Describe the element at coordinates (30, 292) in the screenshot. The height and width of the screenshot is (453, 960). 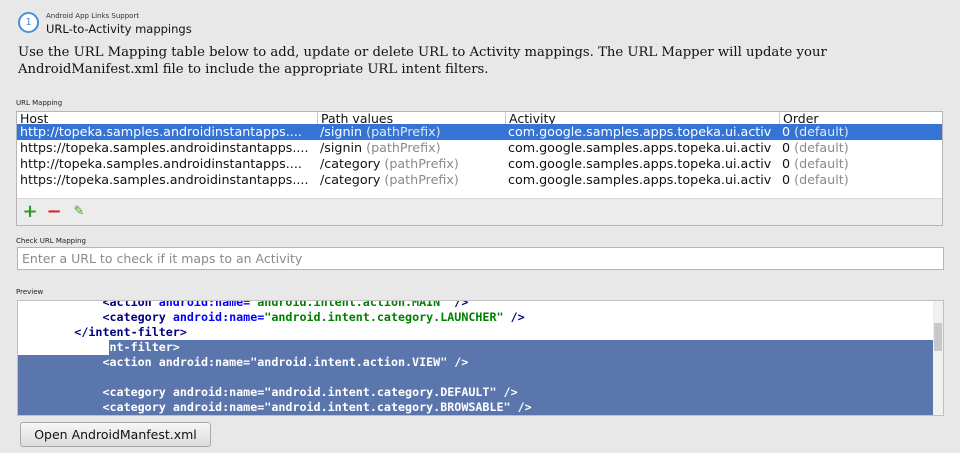
I see `preview-label: Preview` at that location.